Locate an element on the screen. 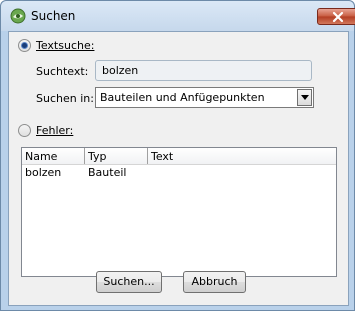 Image resolution: width=355 pixels, height=311 pixels. dropdown-arrow-button is located at coordinates (304, 97).